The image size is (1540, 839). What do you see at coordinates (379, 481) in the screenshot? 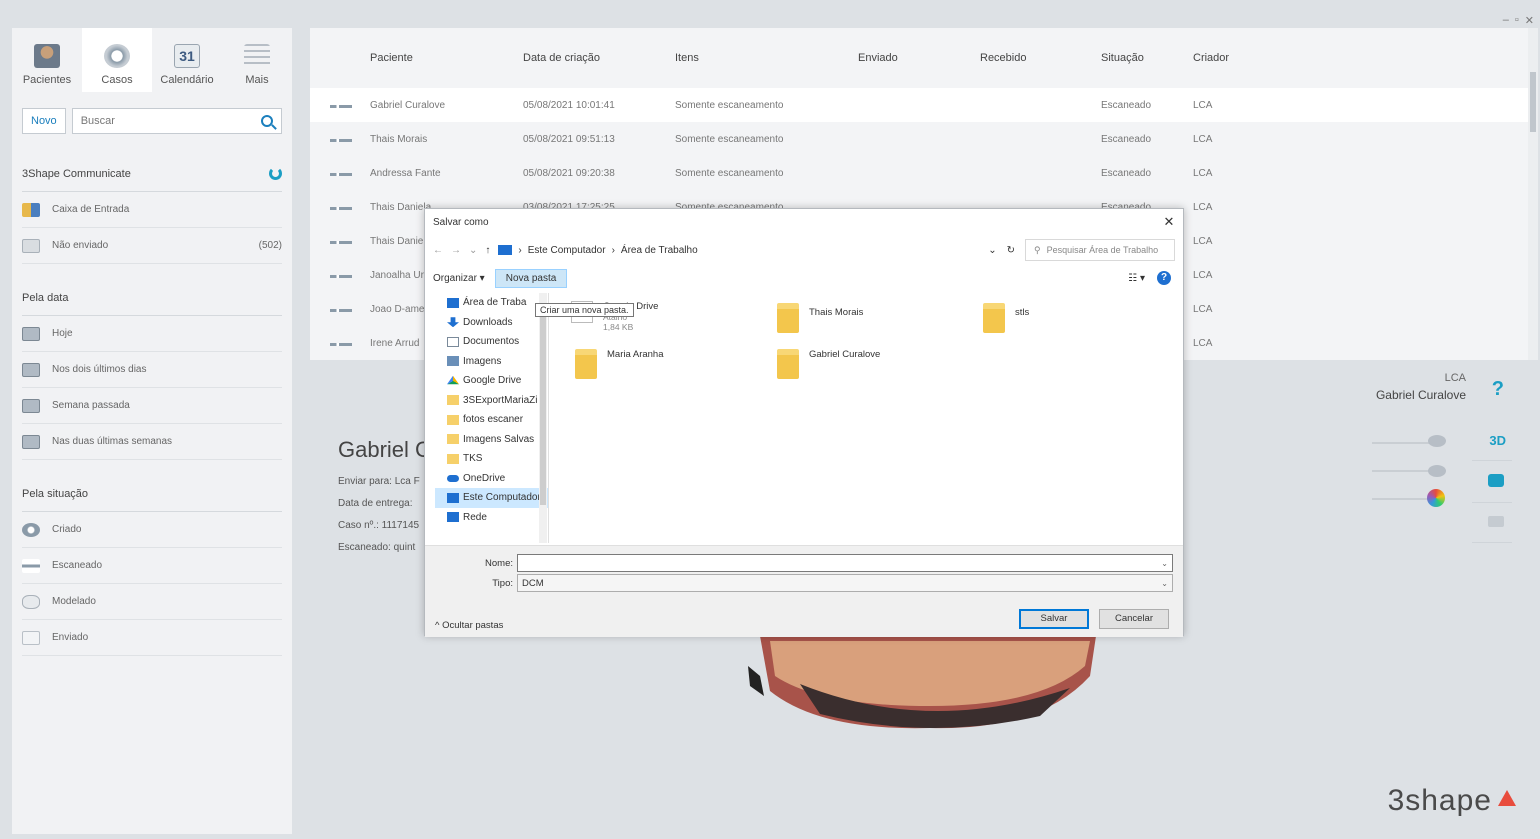
I see `send-to: Enviar para: Lca F` at bounding box center [379, 481].